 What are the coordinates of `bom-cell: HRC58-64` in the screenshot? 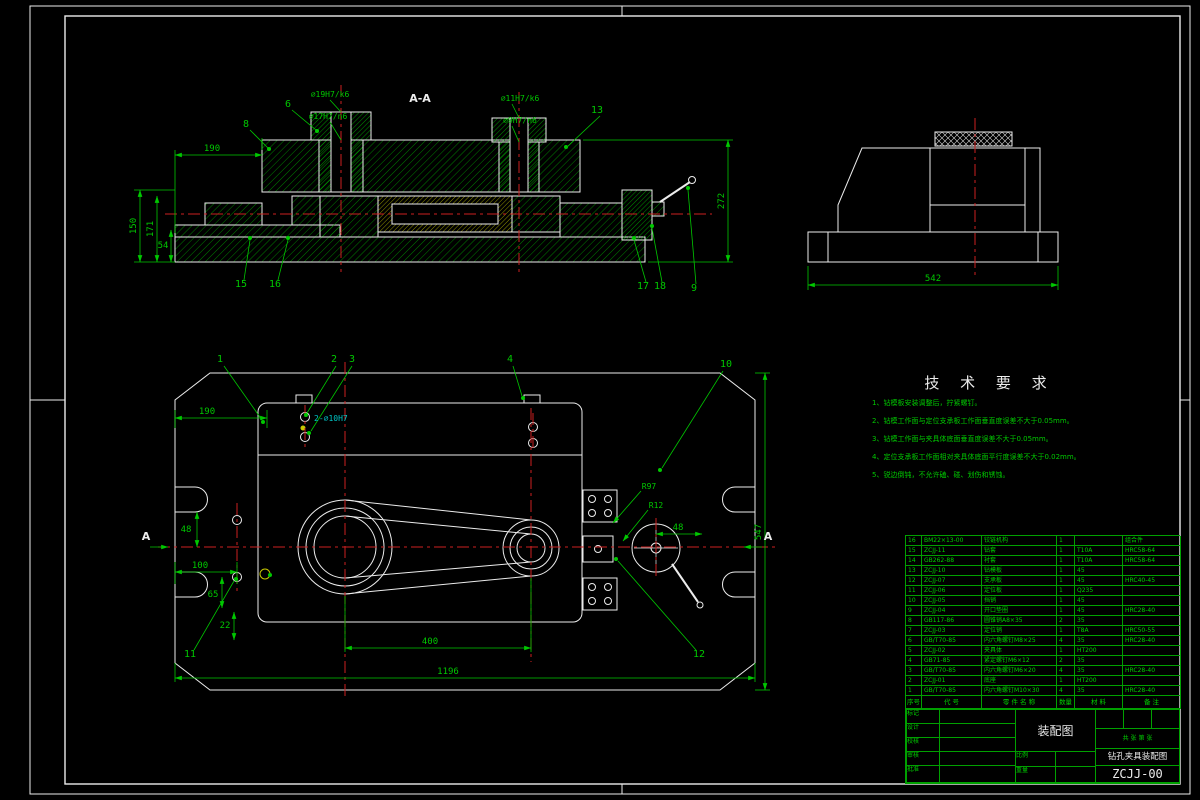 It's located at (1152, 551).